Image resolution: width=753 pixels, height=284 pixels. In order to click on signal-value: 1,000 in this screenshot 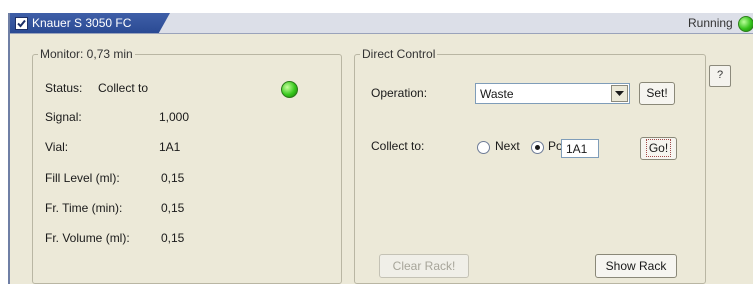, I will do `click(174, 117)`.